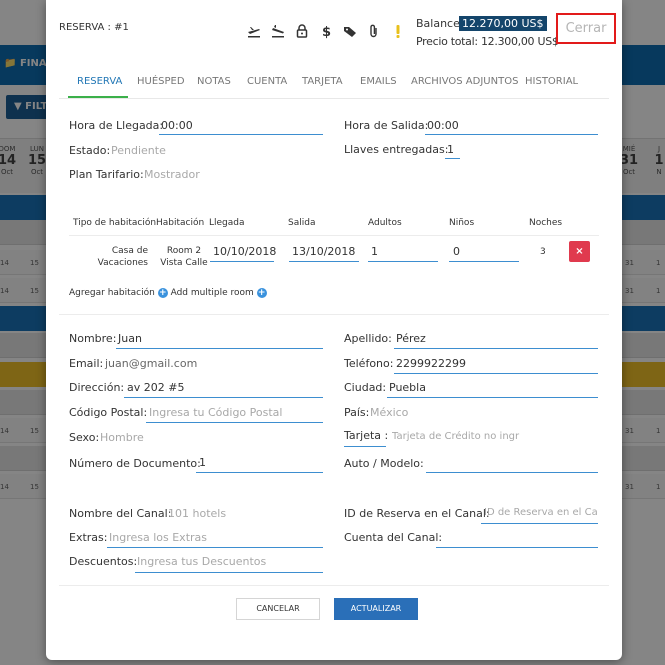 This screenshot has height=665, width=665. Describe the element at coordinates (97, 387) in the screenshot. I see `address-label: Dirección:` at that location.